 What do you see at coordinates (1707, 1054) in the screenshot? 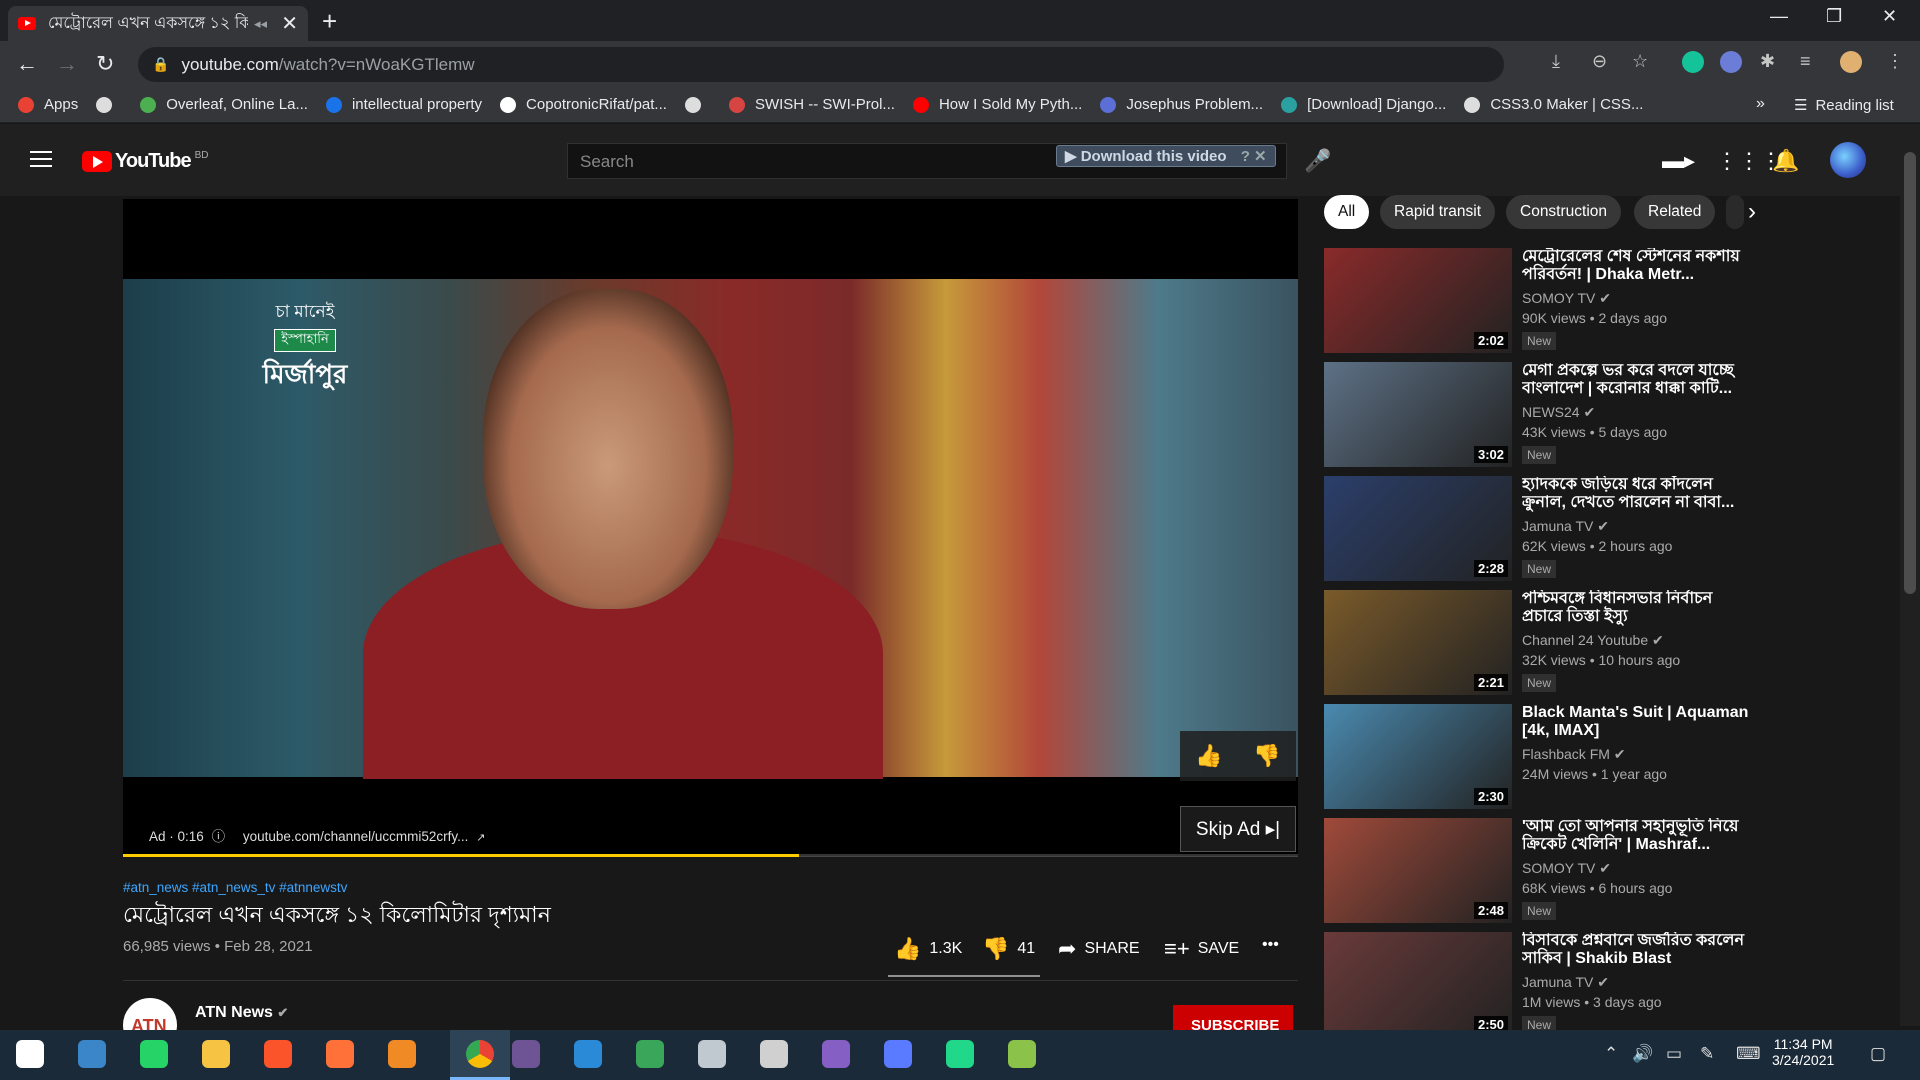
I see `pen-icon: ✎` at bounding box center [1707, 1054].